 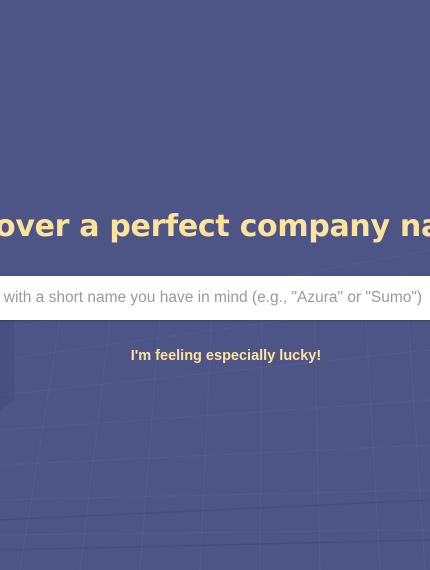 I want to click on feeling-lucky-link: I'm feeling especially lucky!, so click(x=215, y=356).